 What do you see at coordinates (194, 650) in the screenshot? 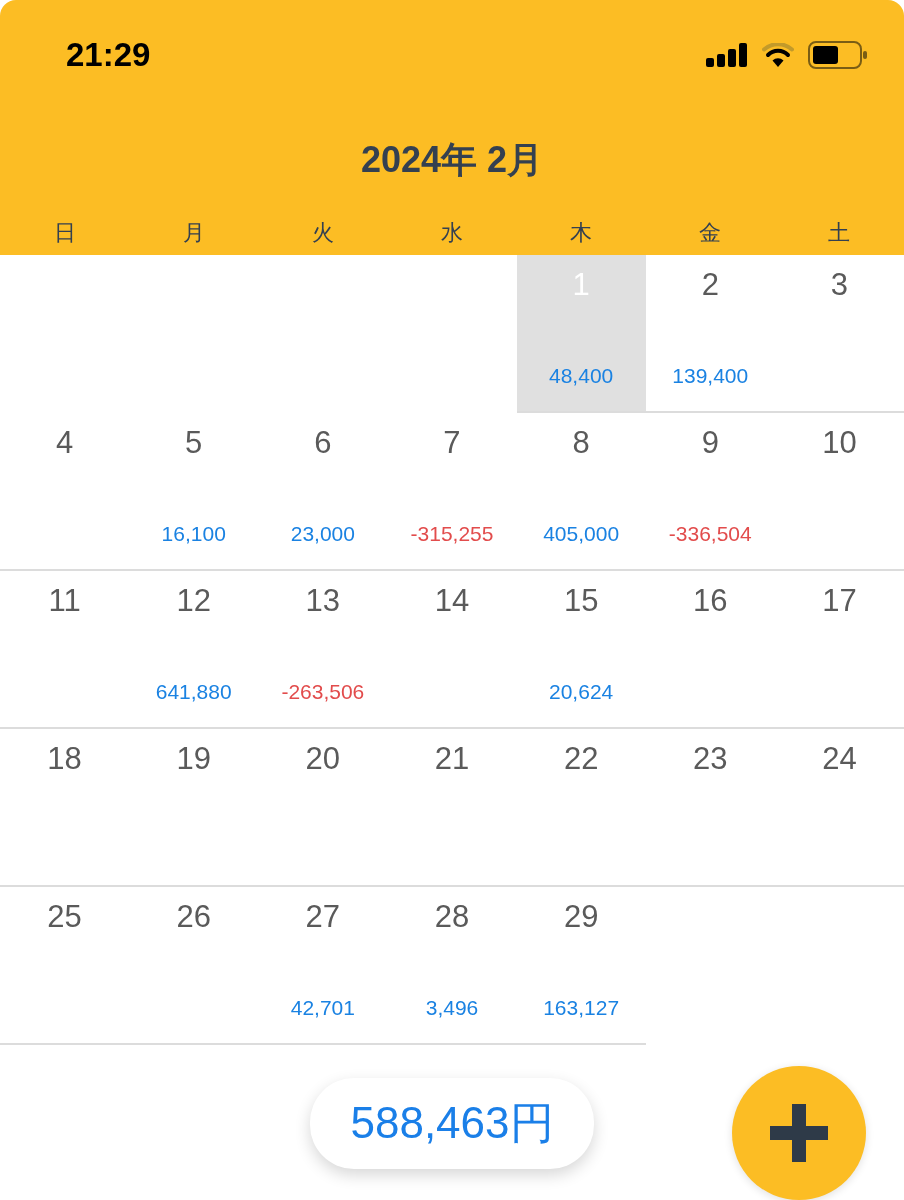
I see `day-cell: 12 641,880` at bounding box center [194, 650].